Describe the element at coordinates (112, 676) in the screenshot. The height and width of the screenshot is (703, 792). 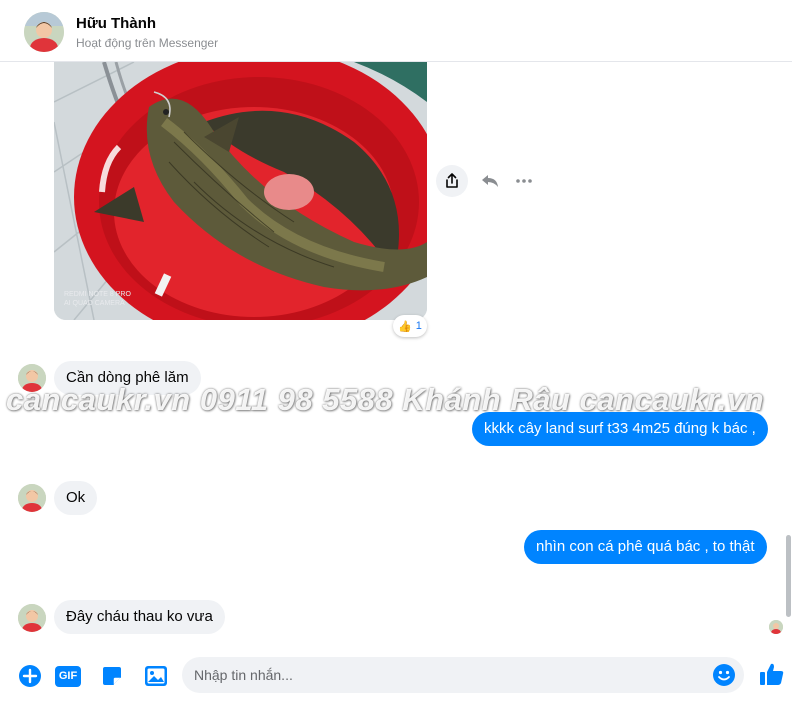
I see `sticker-icon` at that location.